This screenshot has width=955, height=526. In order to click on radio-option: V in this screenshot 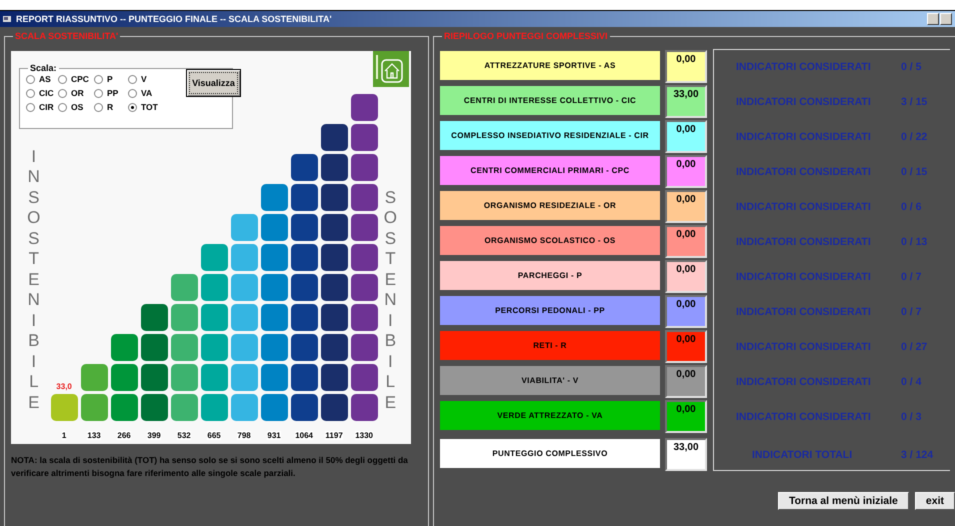, I will do `click(144, 79)`.